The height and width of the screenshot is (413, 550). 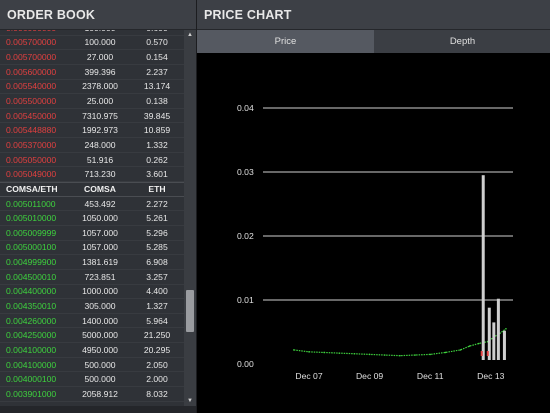 I want to click on x-tick-label: Dec 11, so click(x=430, y=376).